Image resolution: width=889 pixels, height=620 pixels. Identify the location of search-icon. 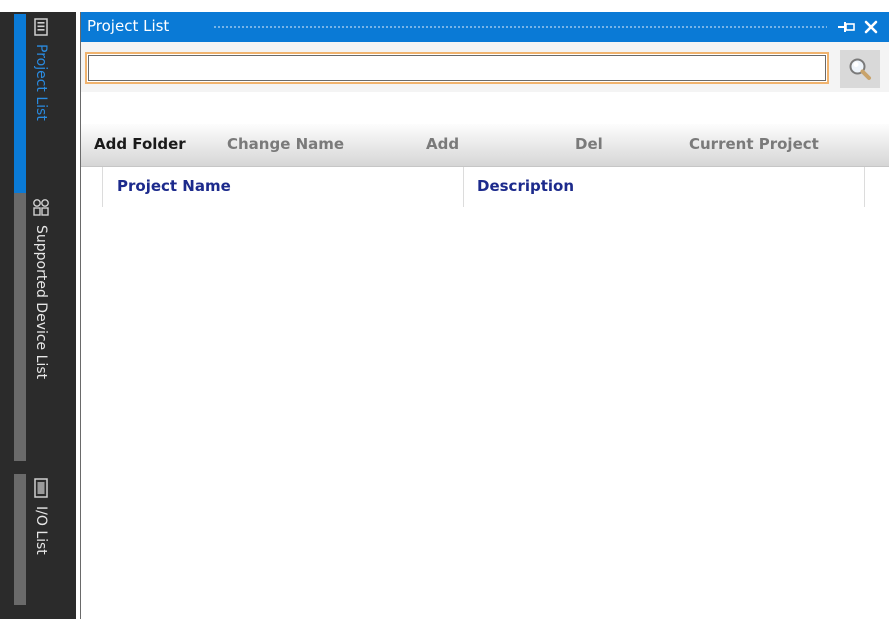
(860, 69).